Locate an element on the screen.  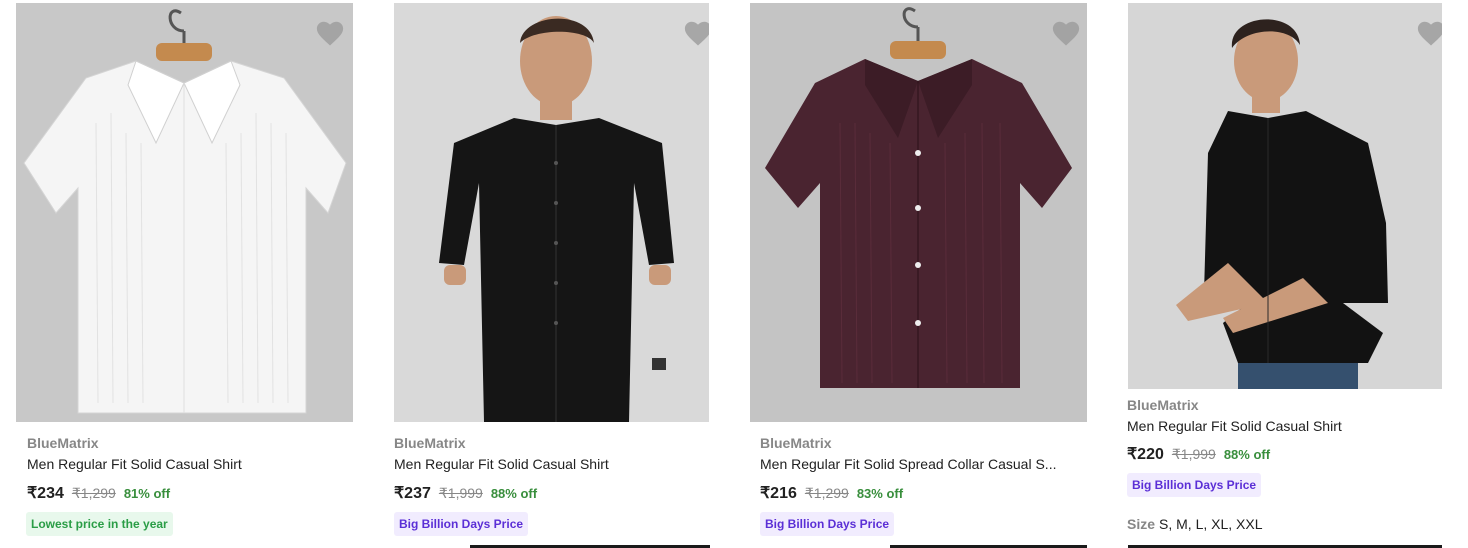
size-label: Size is located at coordinates (1141, 524).